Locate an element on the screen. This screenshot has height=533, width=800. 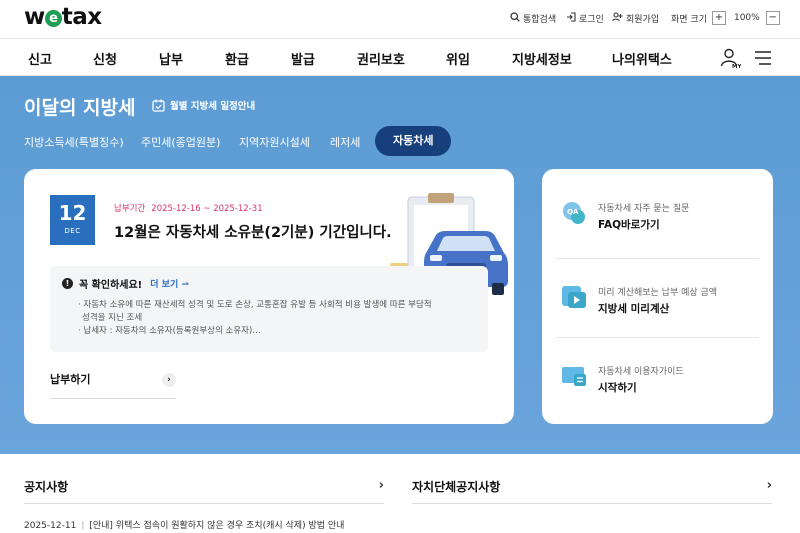
more-link-label: 더 보기 is located at coordinates (164, 285).